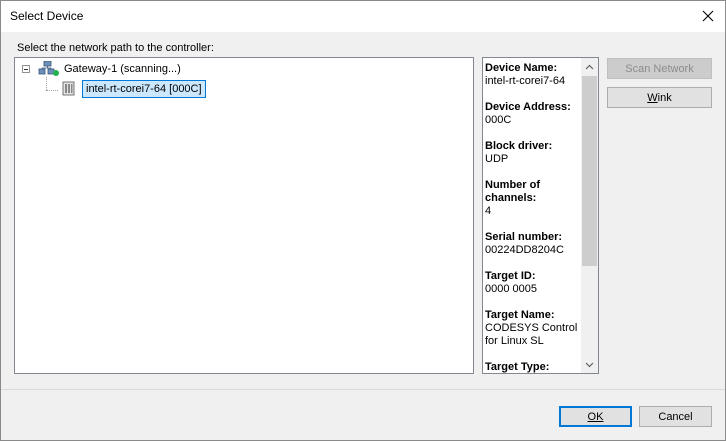 Image resolution: width=726 pixels, height=441 pixels. I want to click on info-item: Serial number: 00224DD8204C, so click(532, 244).